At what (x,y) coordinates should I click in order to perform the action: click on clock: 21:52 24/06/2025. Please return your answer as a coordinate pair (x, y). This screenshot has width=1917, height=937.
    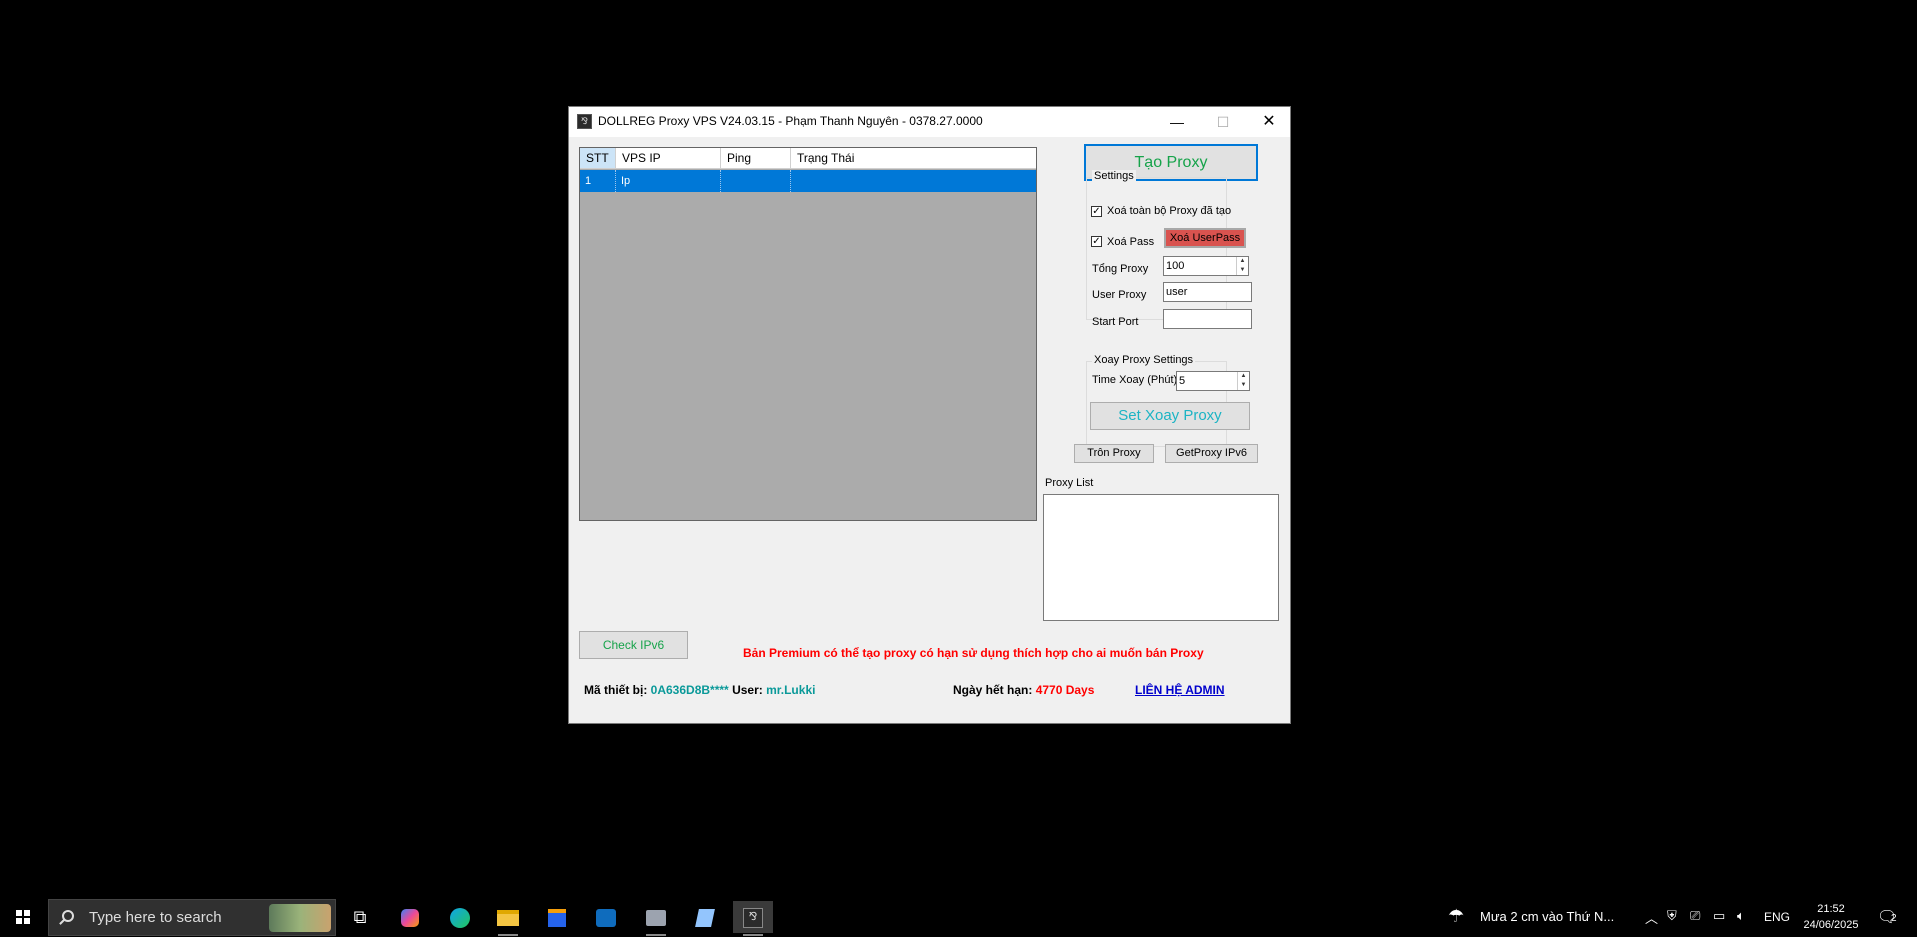
    Looking at the image, I should click on (1831, 917).